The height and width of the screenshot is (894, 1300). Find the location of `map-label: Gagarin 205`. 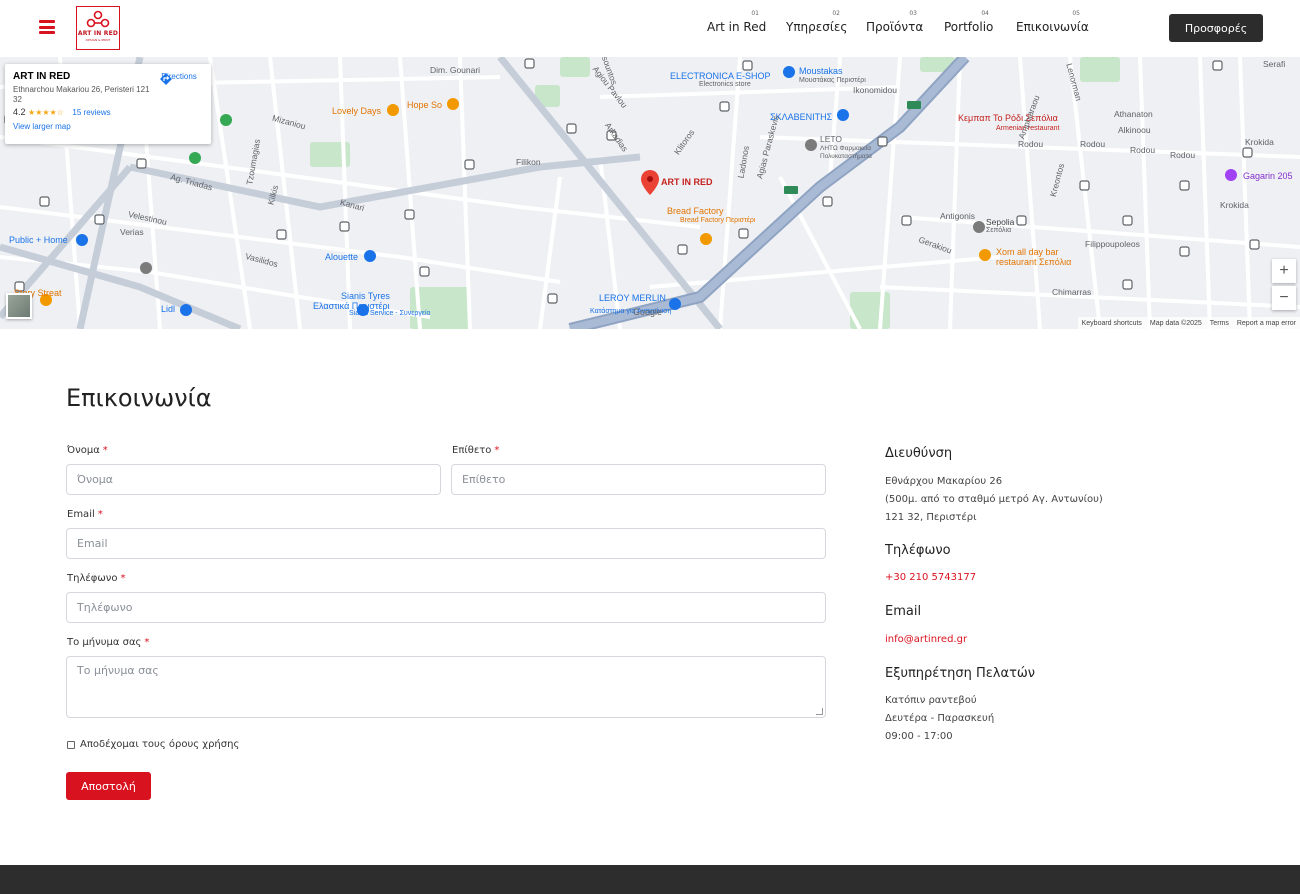

map-label: Gagarin 205 is located at coordinates (1268, 176).